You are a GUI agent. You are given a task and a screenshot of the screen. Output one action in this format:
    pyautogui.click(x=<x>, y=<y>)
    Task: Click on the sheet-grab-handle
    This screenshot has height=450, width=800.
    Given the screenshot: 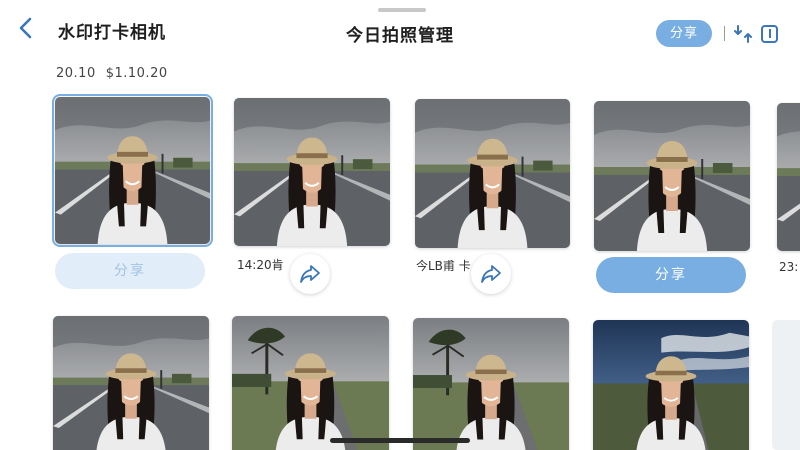 What is the action you would take?
    pyautogui.click(x=402, y=10)
    